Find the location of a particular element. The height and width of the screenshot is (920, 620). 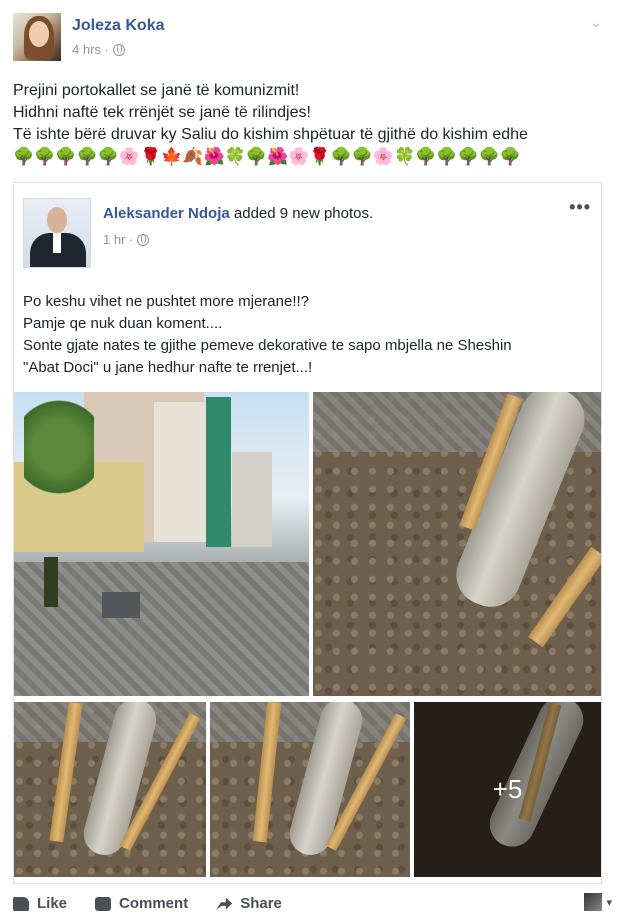

post-meta: 4 hrs · is located at coordinates (98, 49).